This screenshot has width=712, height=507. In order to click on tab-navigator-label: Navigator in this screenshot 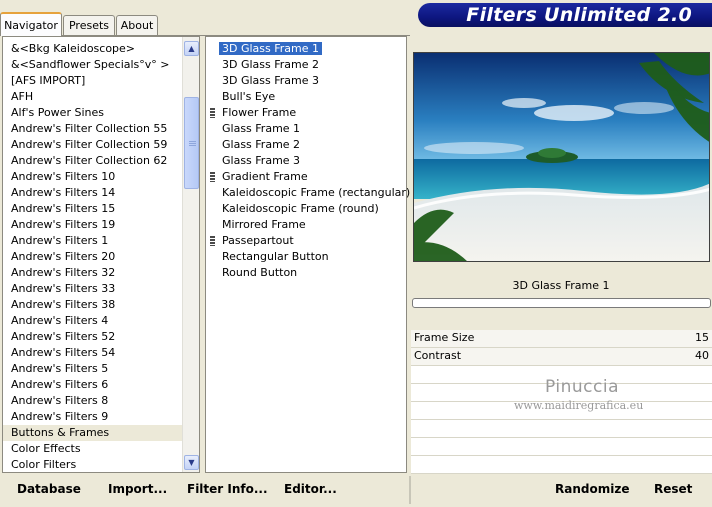, I will do `click(31, 25)`.